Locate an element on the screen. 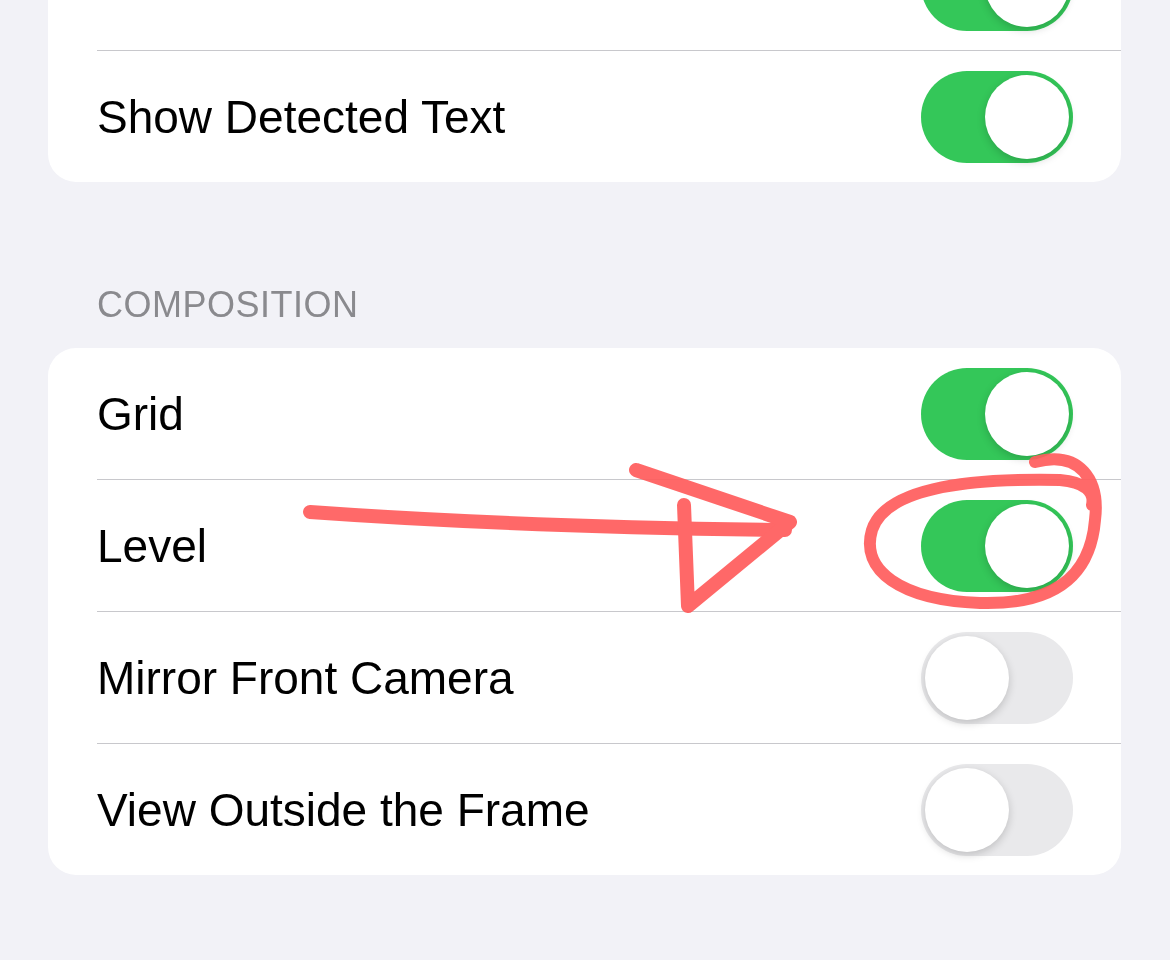 The width and height of the screenshot is (1170, 960). setting-label: Level is located at coordinates (152, 545).